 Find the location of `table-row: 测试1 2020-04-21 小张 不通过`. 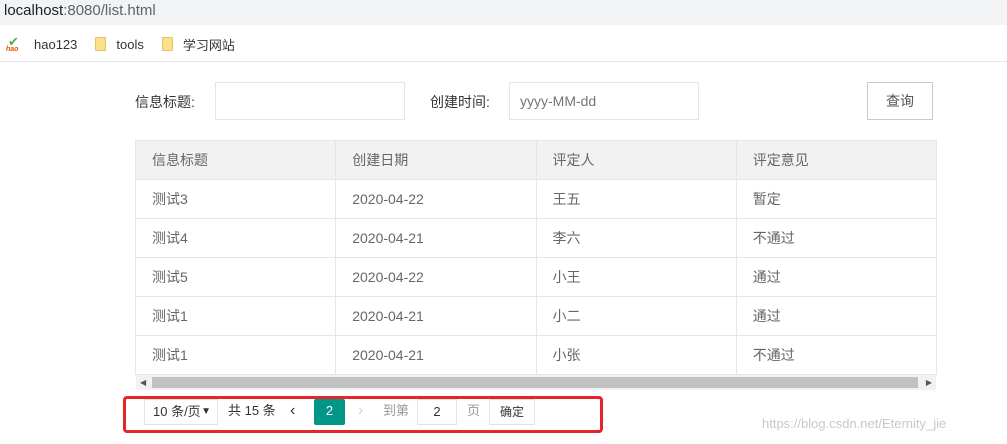

table-row: 测试1 2020-04-21 小张 不通过 is located at coordinates (536, 355).